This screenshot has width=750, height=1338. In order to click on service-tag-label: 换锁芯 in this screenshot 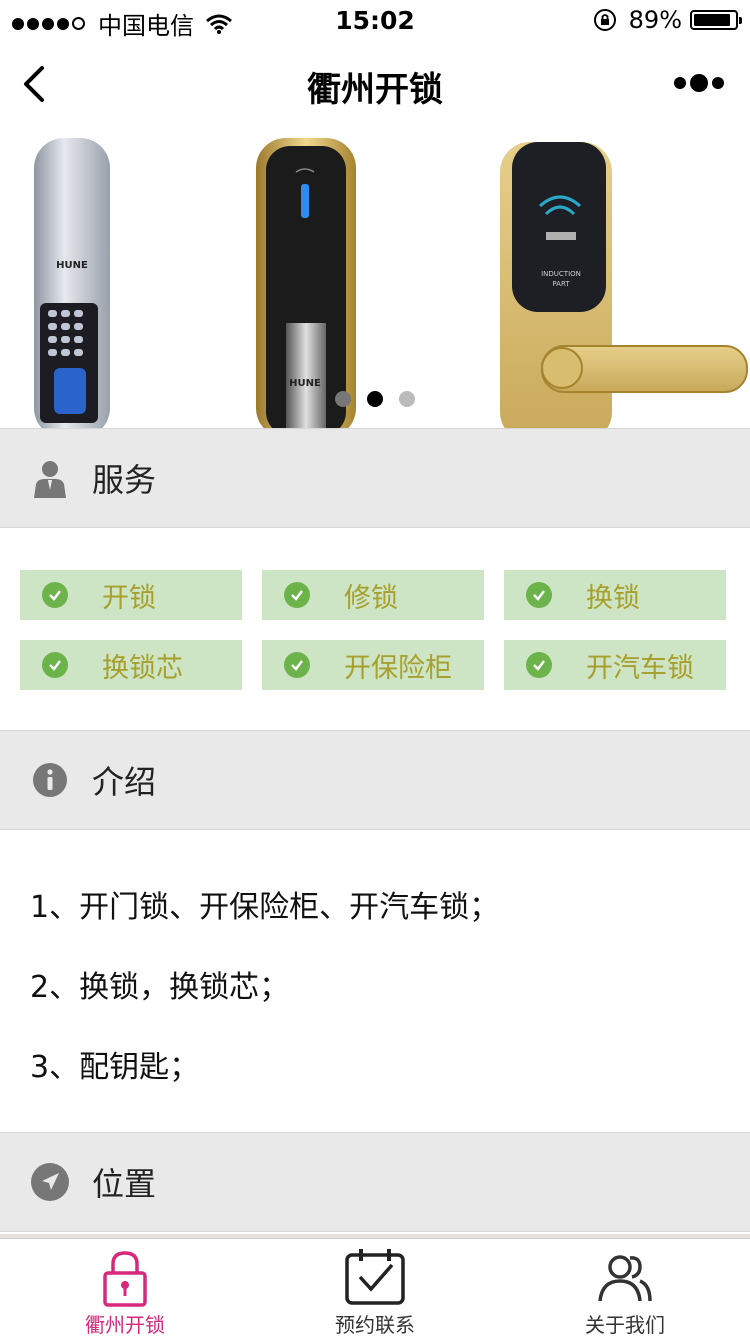, I will do `click(142, 668)`.